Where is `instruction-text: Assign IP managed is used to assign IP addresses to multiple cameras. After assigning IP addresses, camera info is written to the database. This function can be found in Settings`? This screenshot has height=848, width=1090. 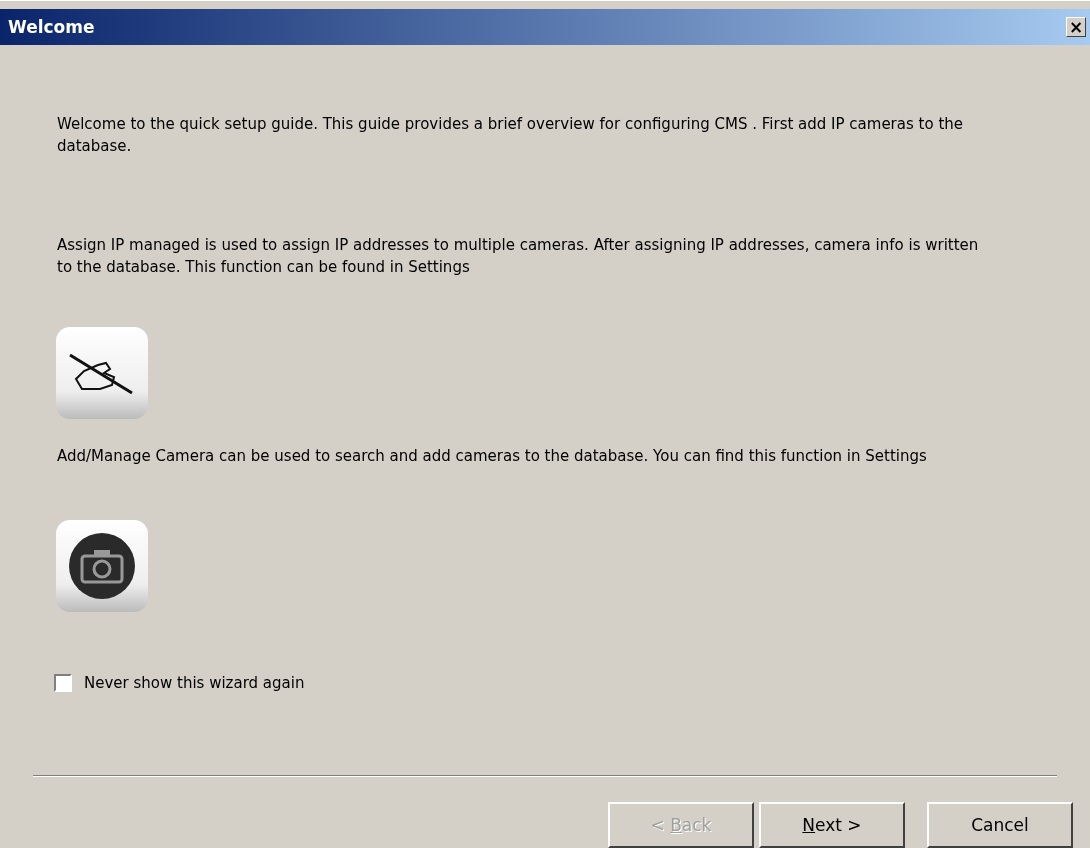 instruction-text: Assign IP managed is used to assign IP addresses to multiple cameras. After assigning IP addresses, camera info is written to the database. This function can be found in Settings is located at coordinates (518, 256).